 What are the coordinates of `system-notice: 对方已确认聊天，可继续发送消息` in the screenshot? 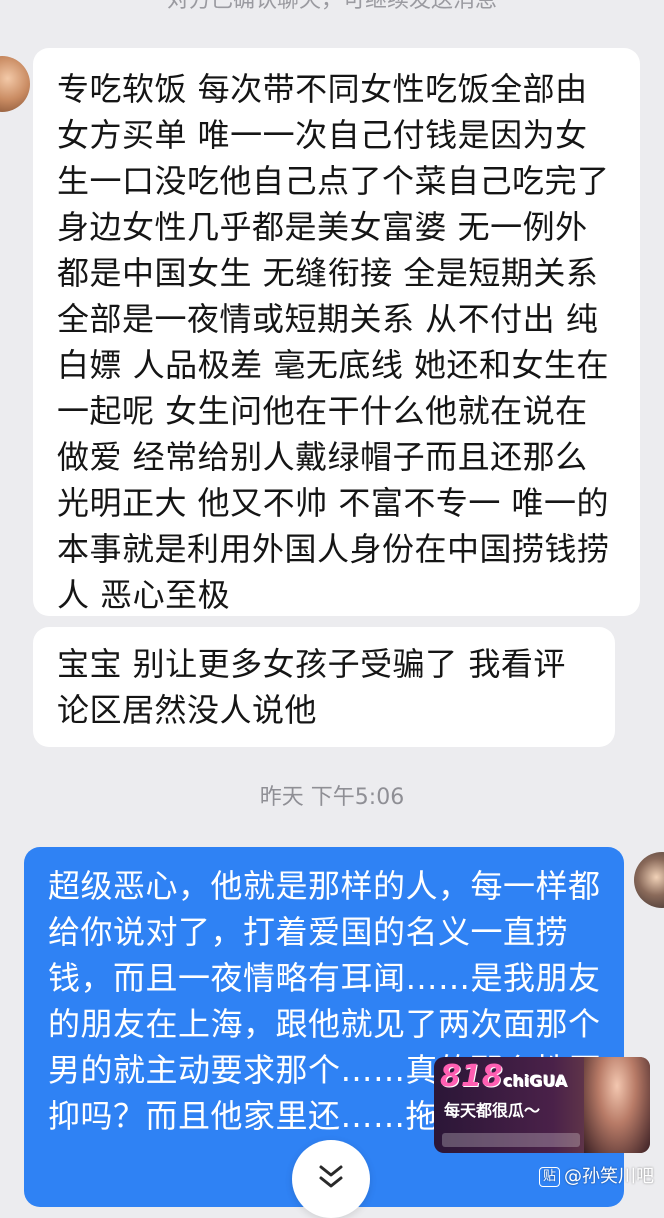 It's located at (331, 6).